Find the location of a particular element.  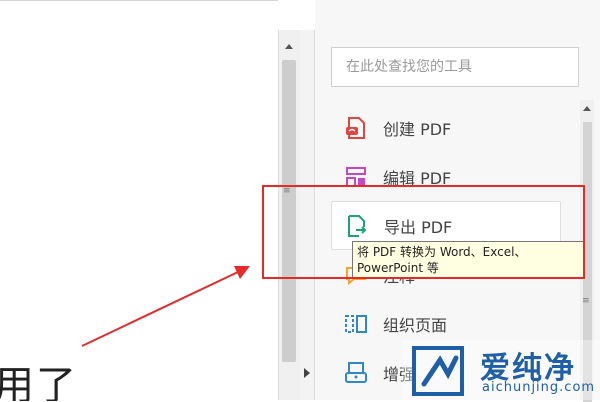

watermark: 爱纯净 aichunjing.com is located at coordinates (501, 370).